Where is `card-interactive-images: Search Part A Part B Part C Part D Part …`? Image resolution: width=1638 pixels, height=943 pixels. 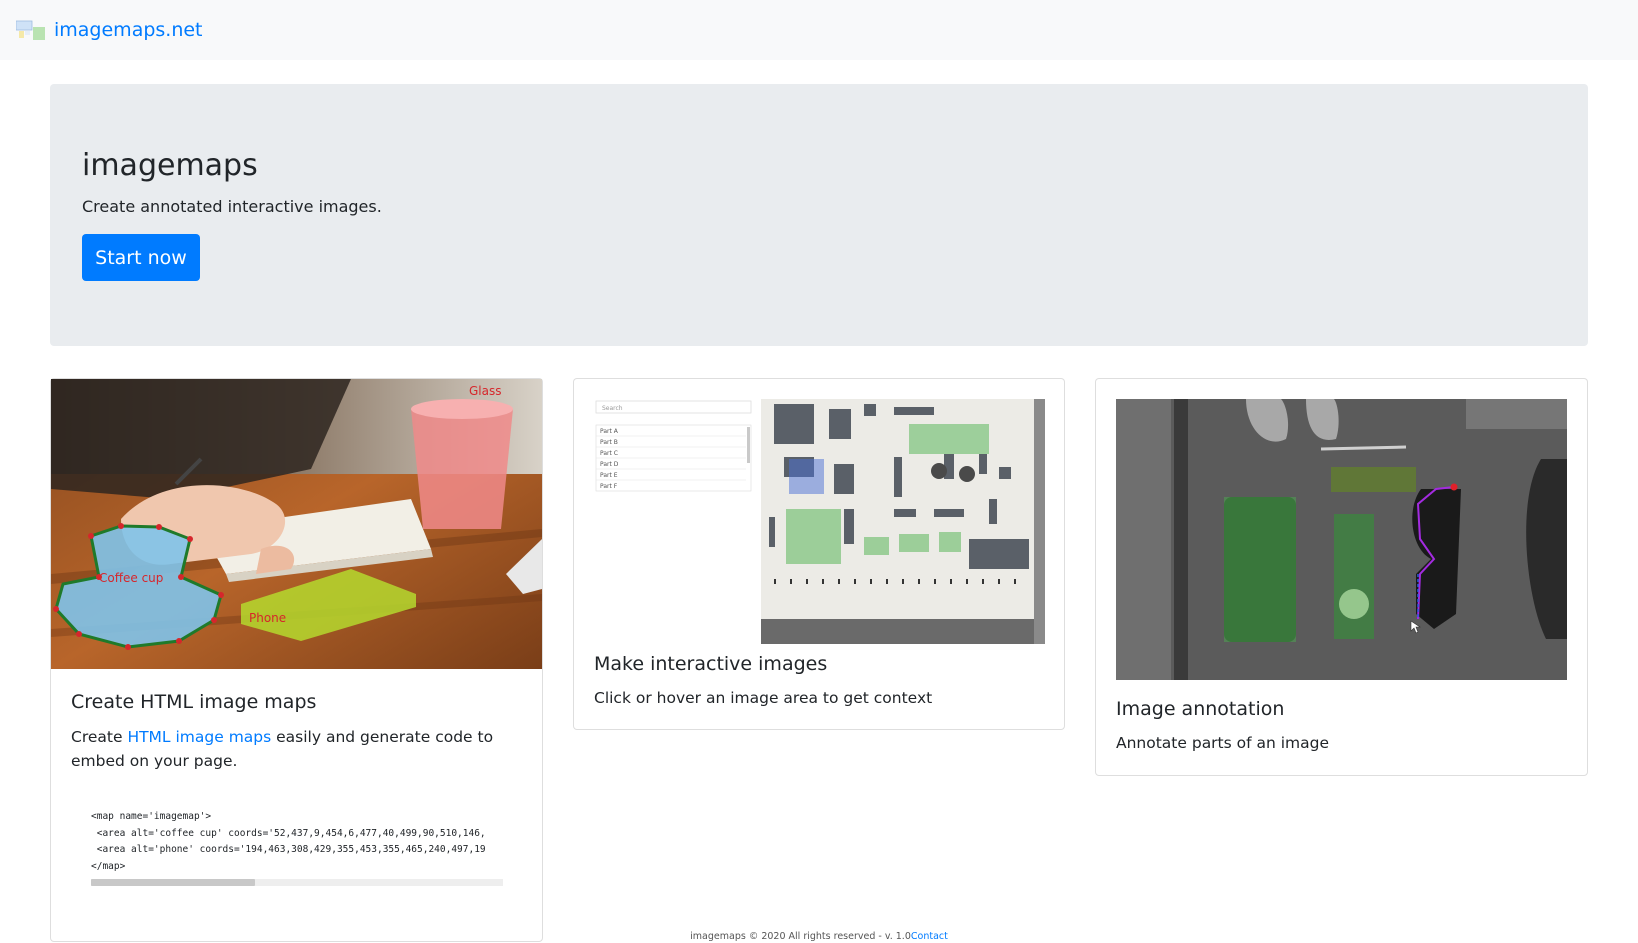 card-interactive-images: Search Part A Part B Part C Part D Part … is located at coordinates (819, 554).